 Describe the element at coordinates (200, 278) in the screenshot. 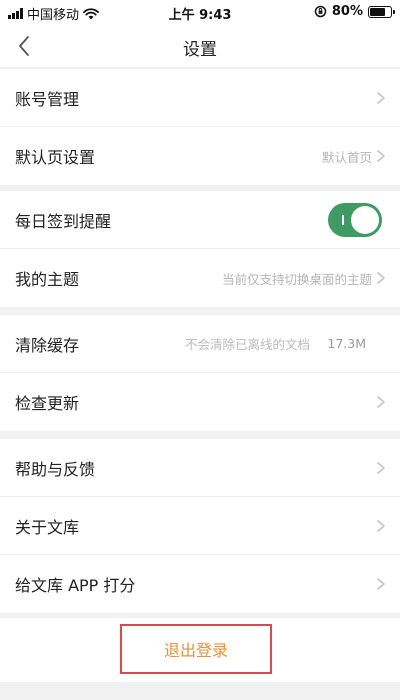

I see `row-my-theme: 我的主题 当前仅支持切换桌面的主题` at that location.